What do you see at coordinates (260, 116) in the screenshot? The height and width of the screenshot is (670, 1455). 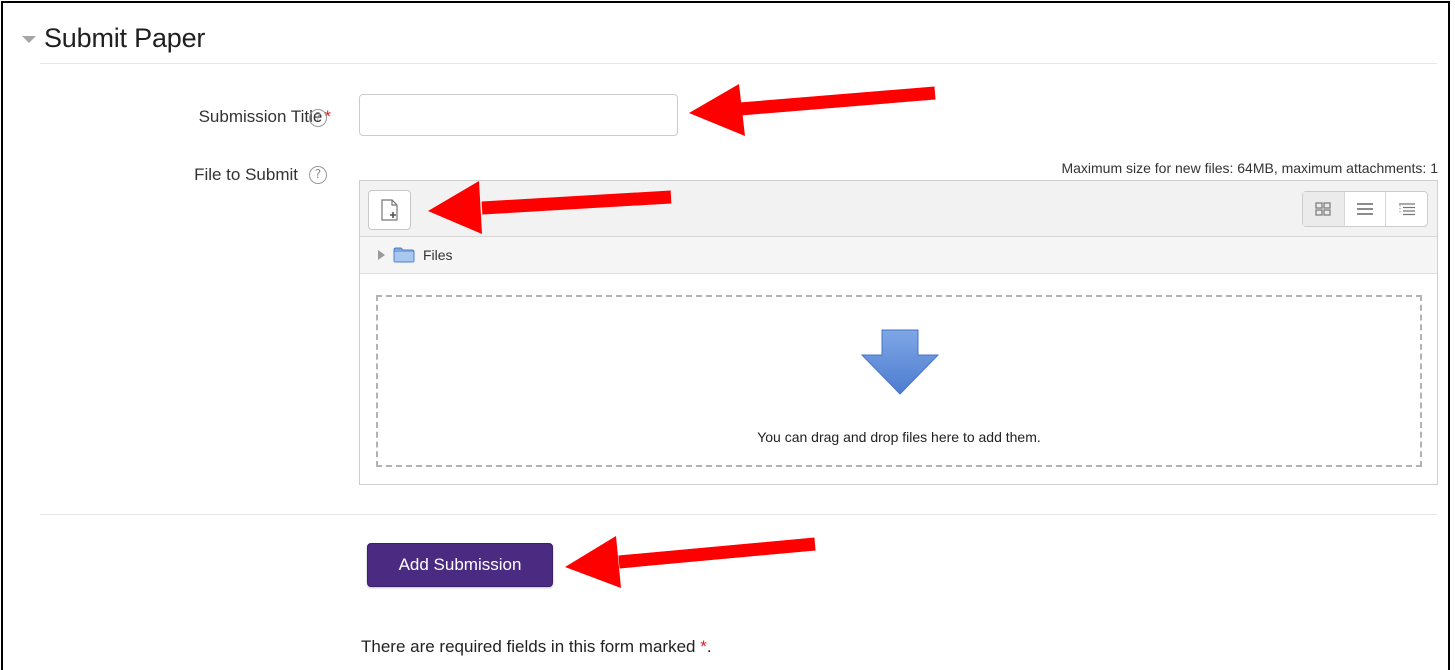 I see `submission-title-label-text: Submission Title` at bounding box center [260, 116].